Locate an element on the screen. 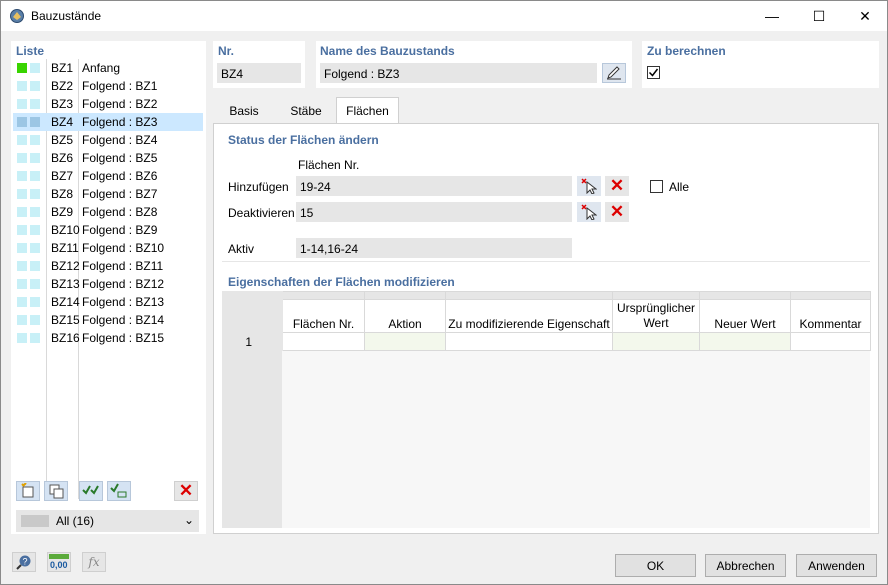 This screenshot has height=585, width=888. clear-deactivate-button: ✕ is located at coordinates (617, 212).